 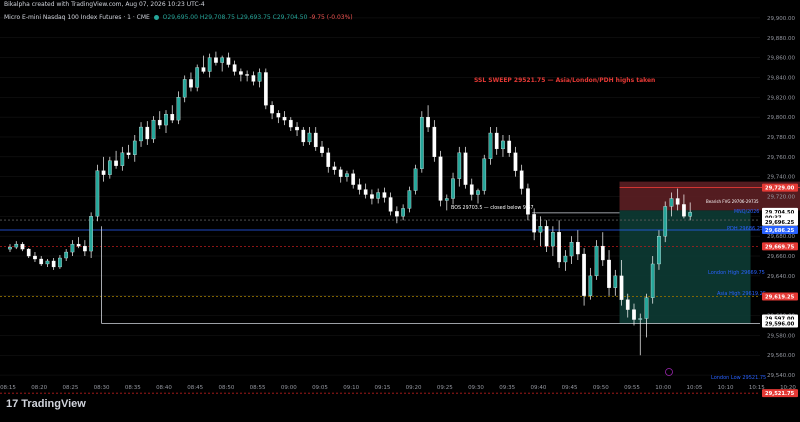 What do you see at coordinates (414, 388) in the screenshot?
I see `x-tick-label: 09:20` at bounding box center [414, 388].